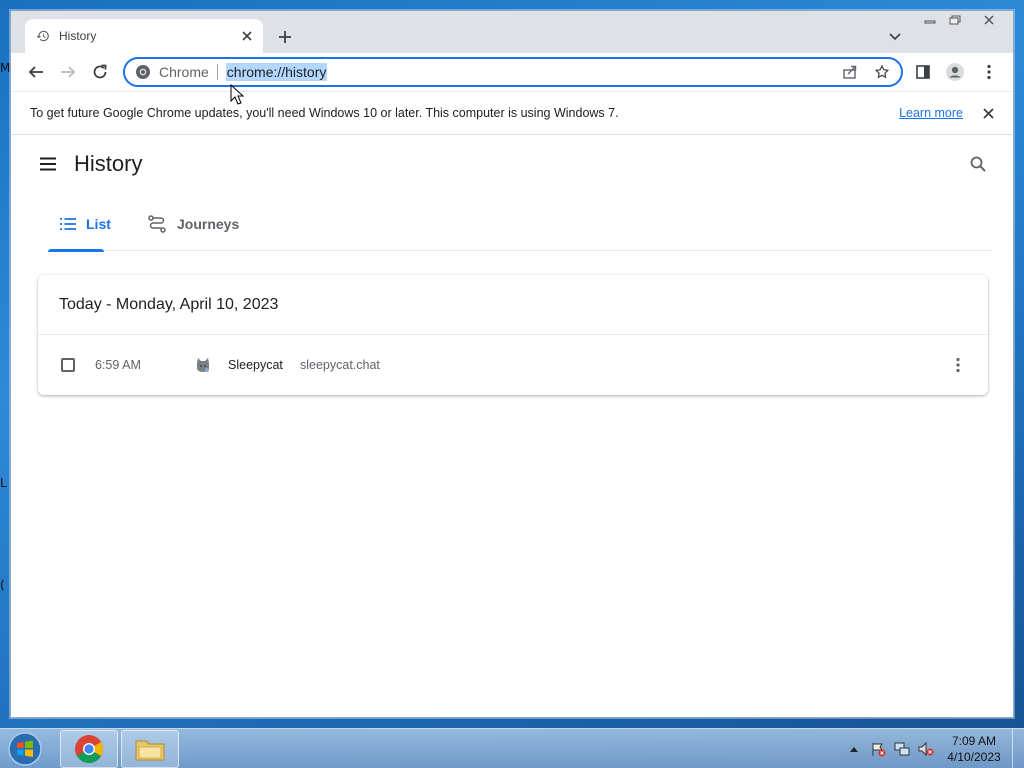 This screenshot has width=1024, height=768. I want to click on folder-icon, so click(150, 750).